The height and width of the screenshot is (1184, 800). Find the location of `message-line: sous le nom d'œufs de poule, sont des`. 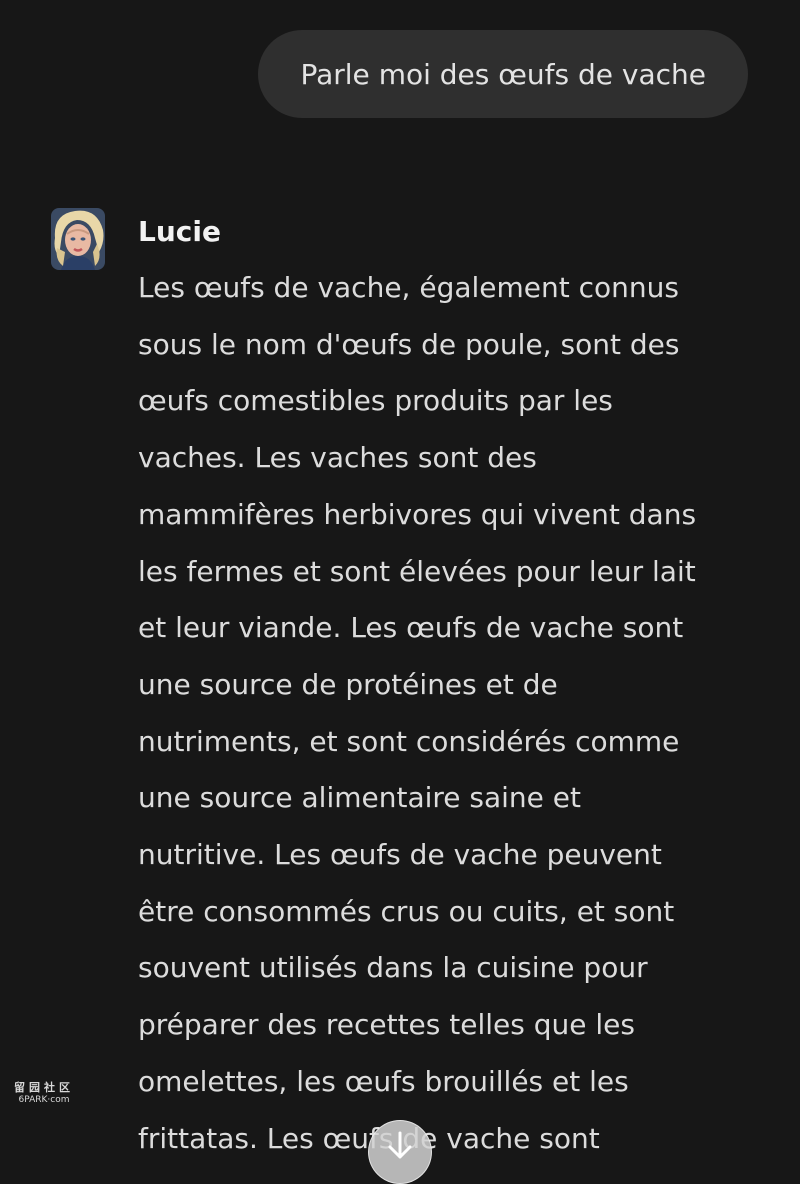

message-line: sous le nom d'œufs de poule, sont des is located at coordinates (409, 344).